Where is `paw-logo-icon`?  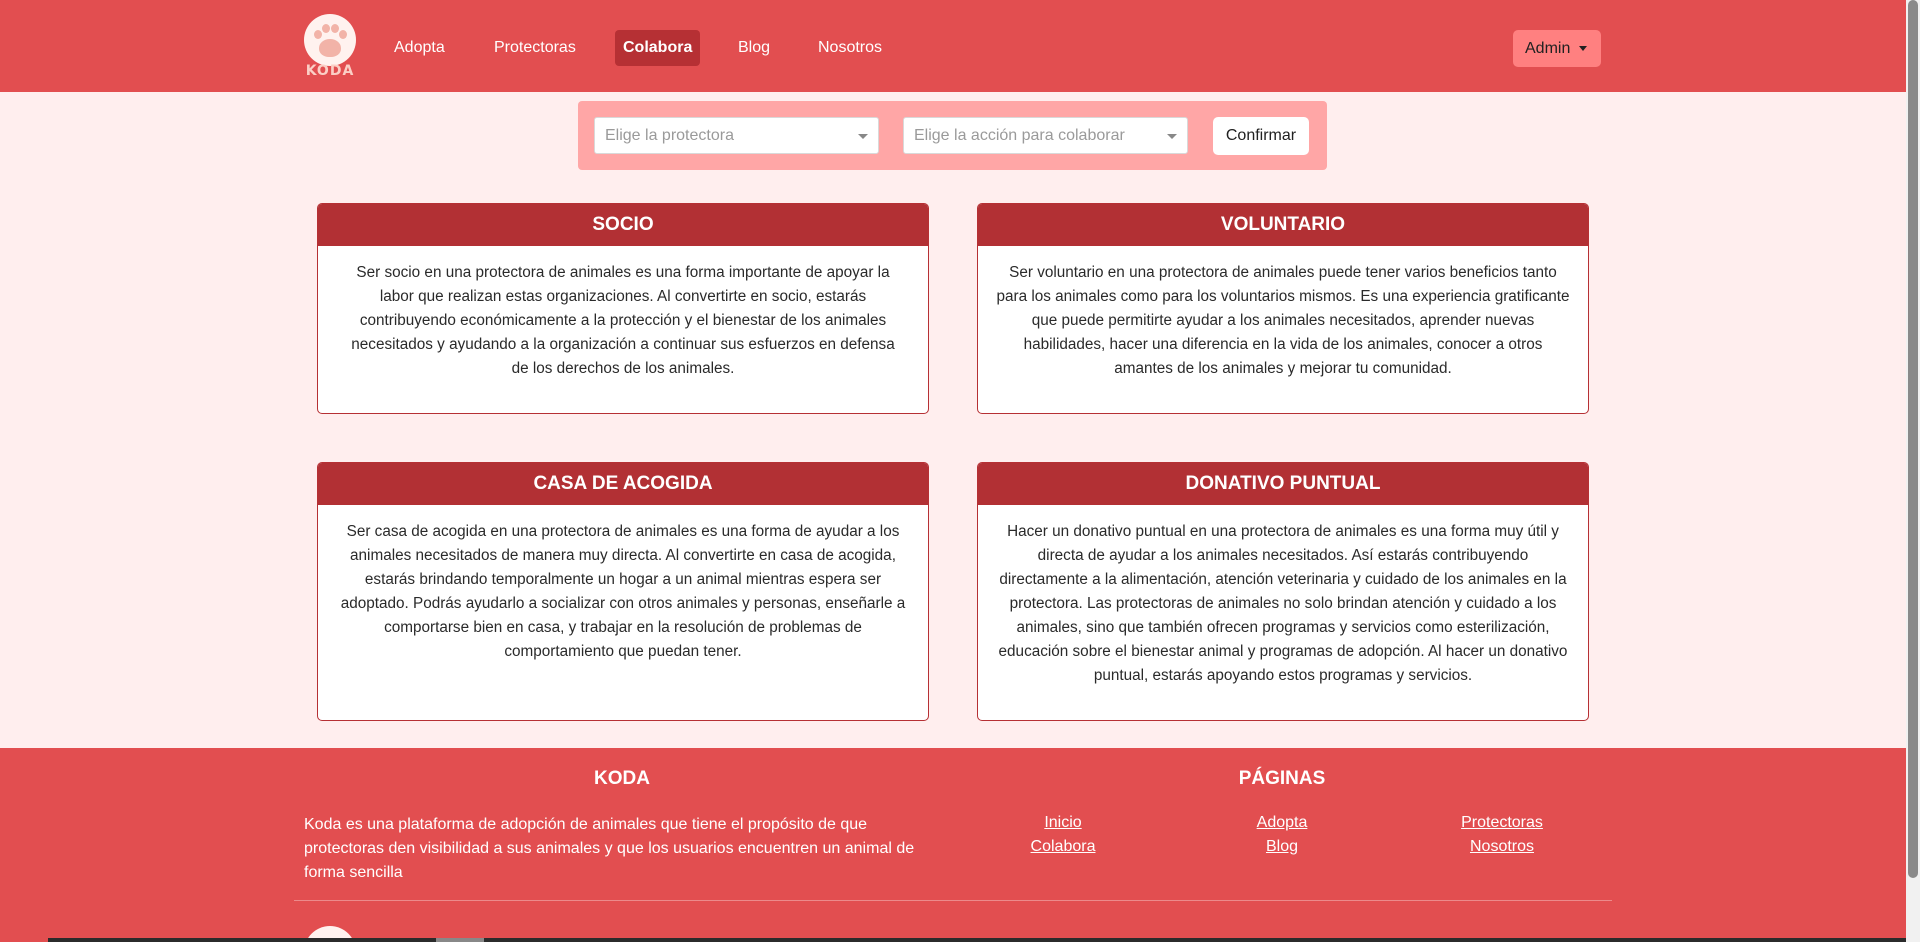
paw-logo-icon is located at coordinates (330, 40).